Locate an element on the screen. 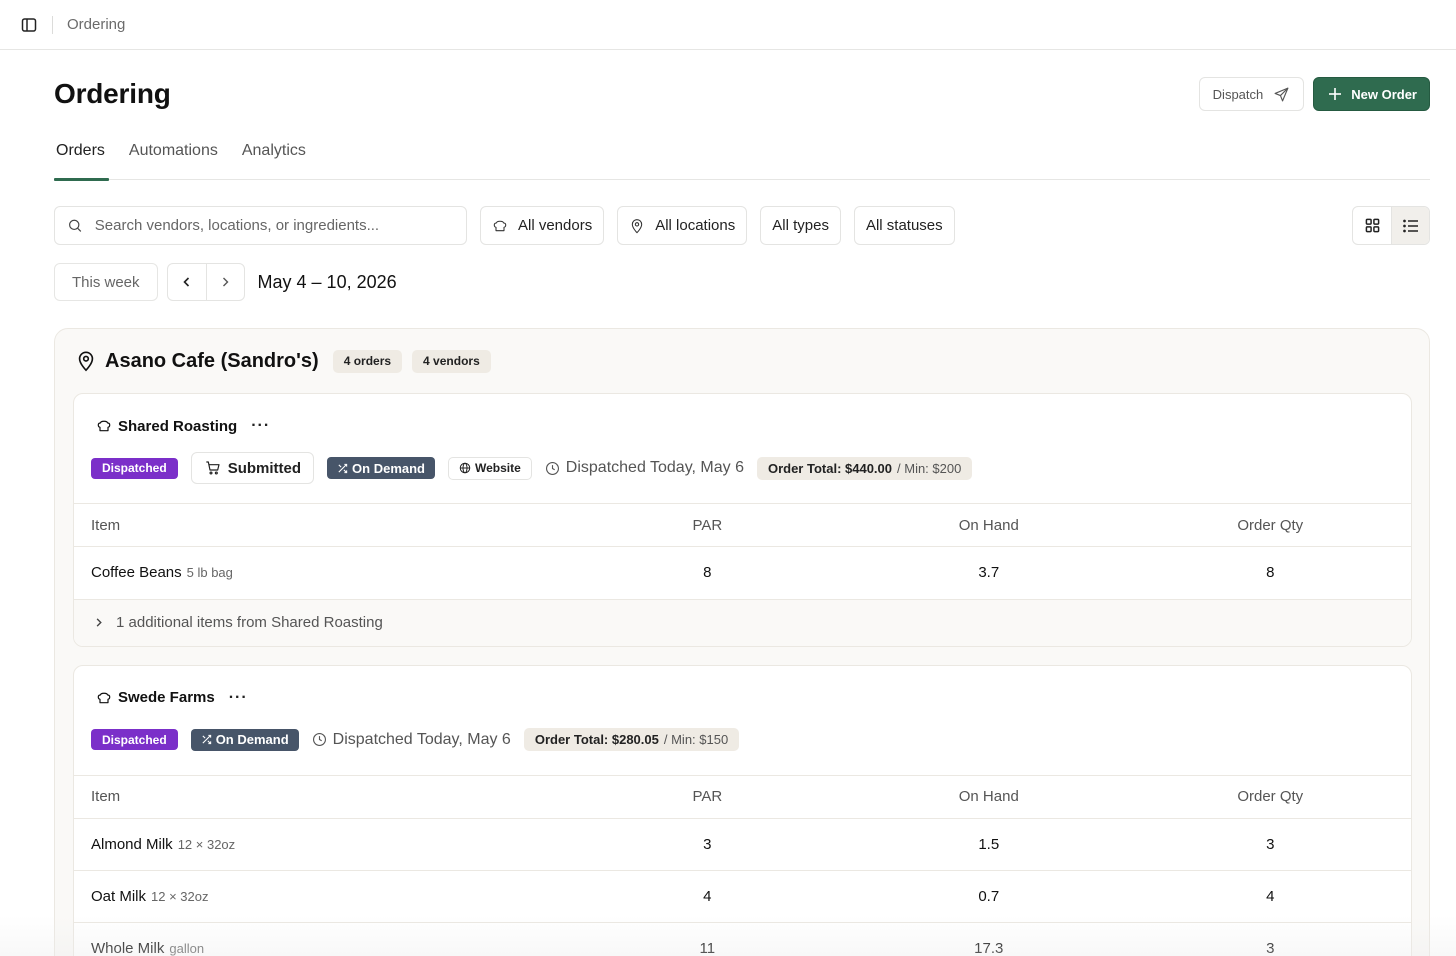 The height and width of the screenshot is (956, 1456). location-header: Asano Cafe (Sandro's) 4 orders 4 vendors is located at coordinates (742, 361).